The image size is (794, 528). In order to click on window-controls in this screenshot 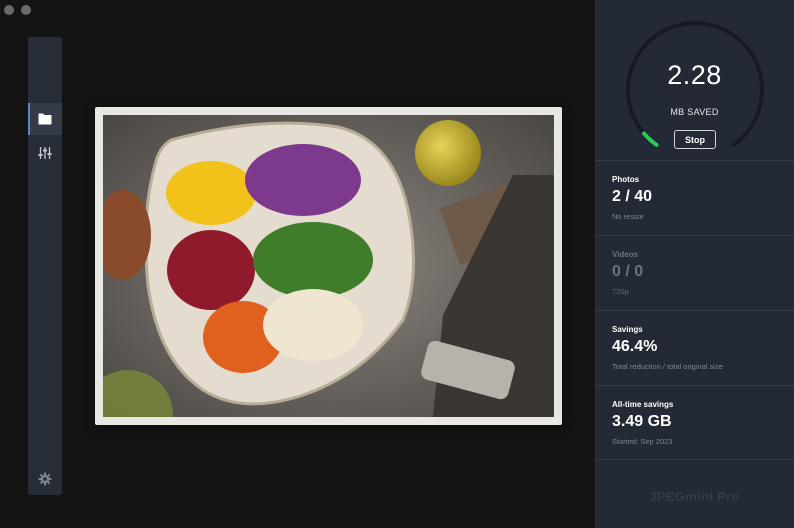, I will do `click(17, 10)`.